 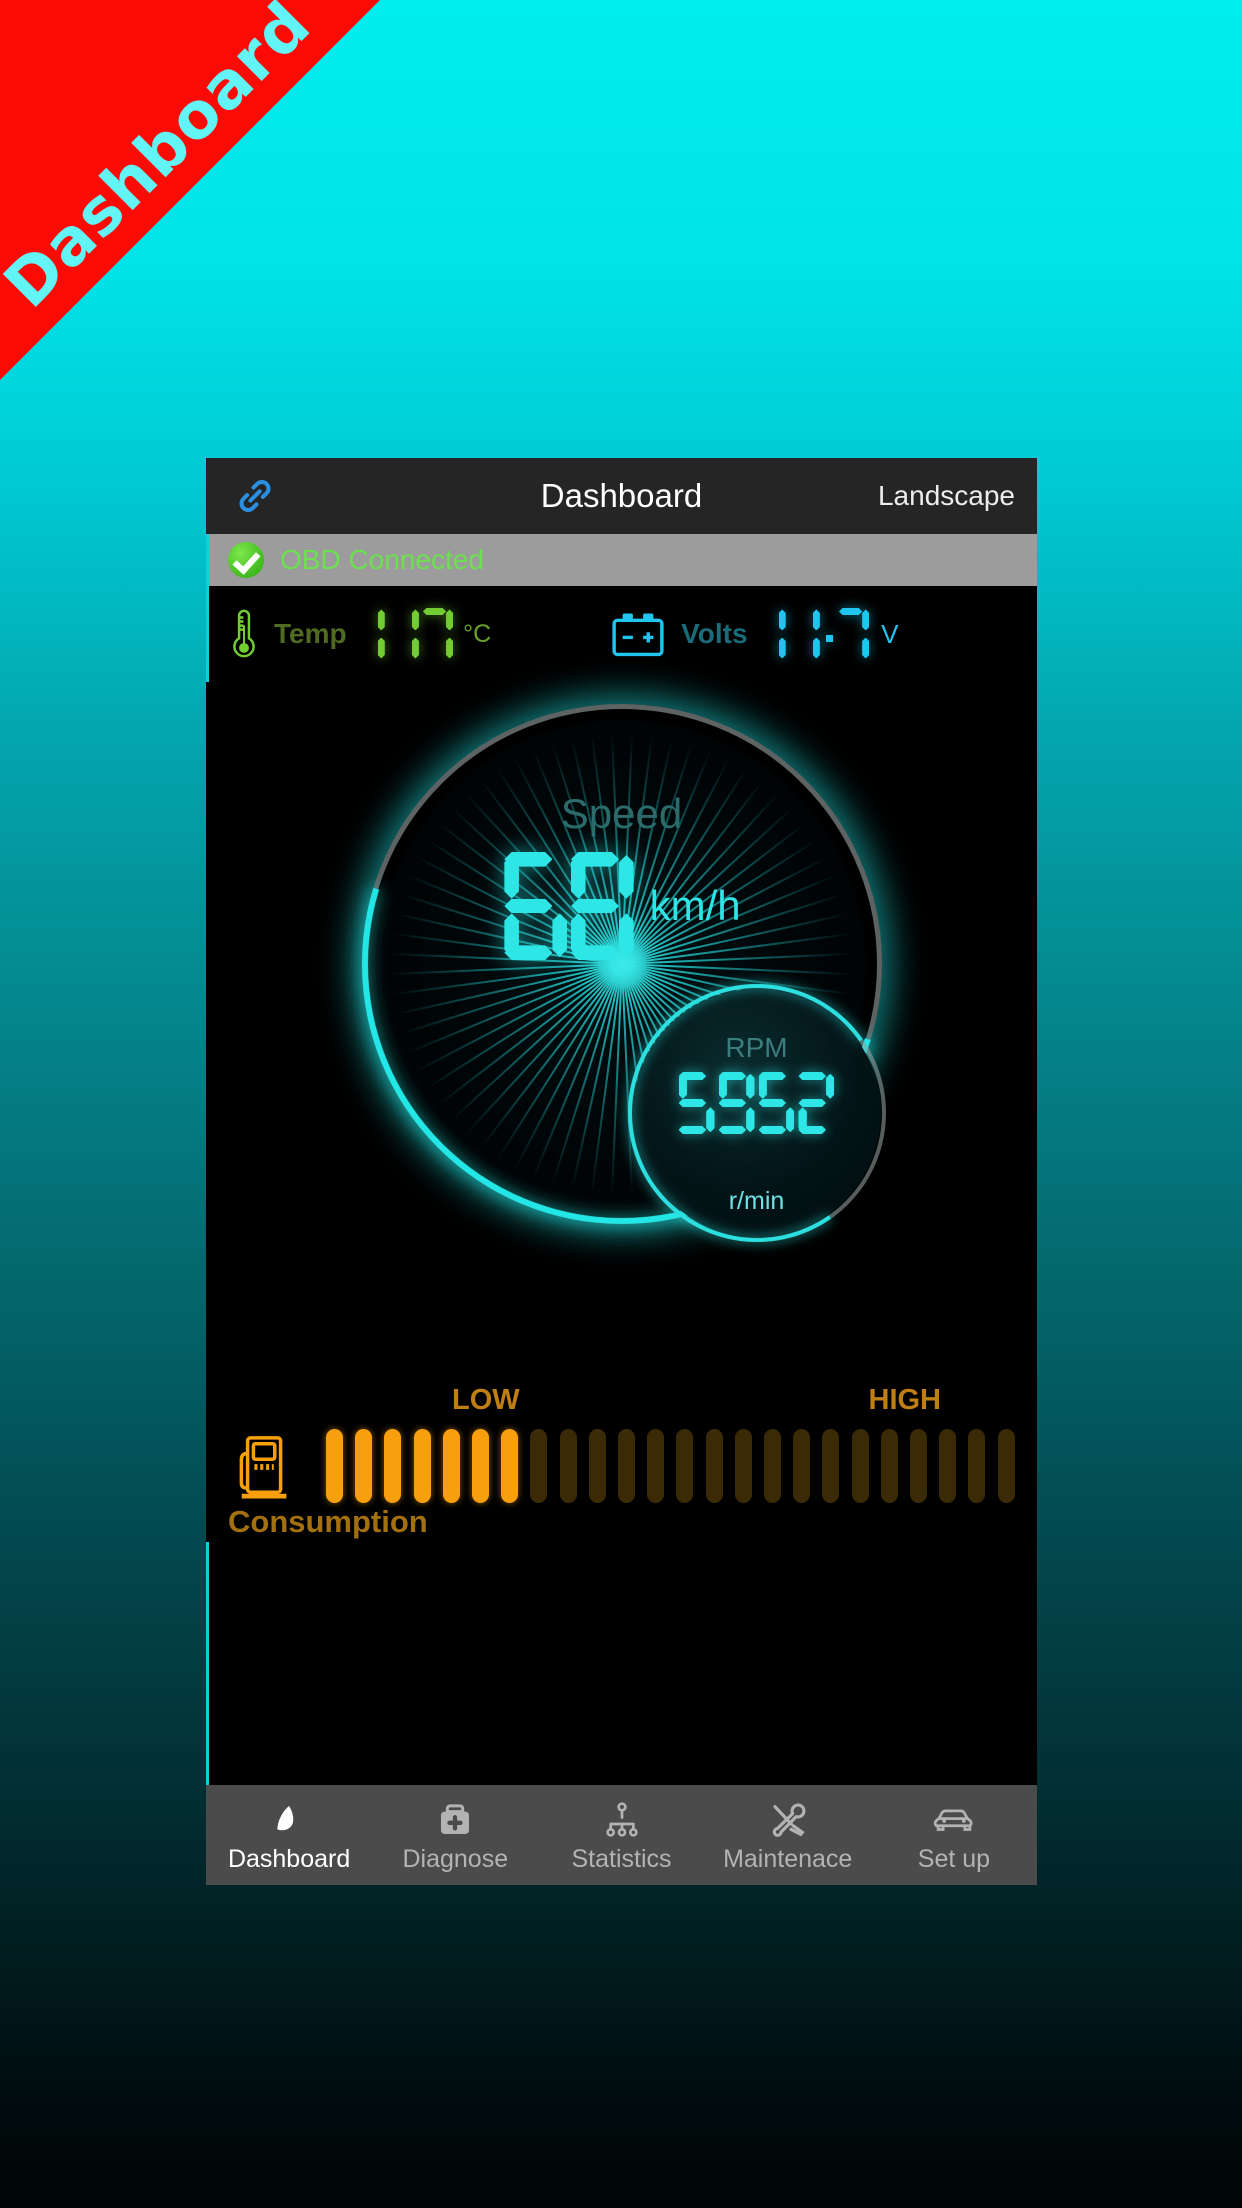 I want to click on consumption-label: Consumption, so click(x=328, y=1521).